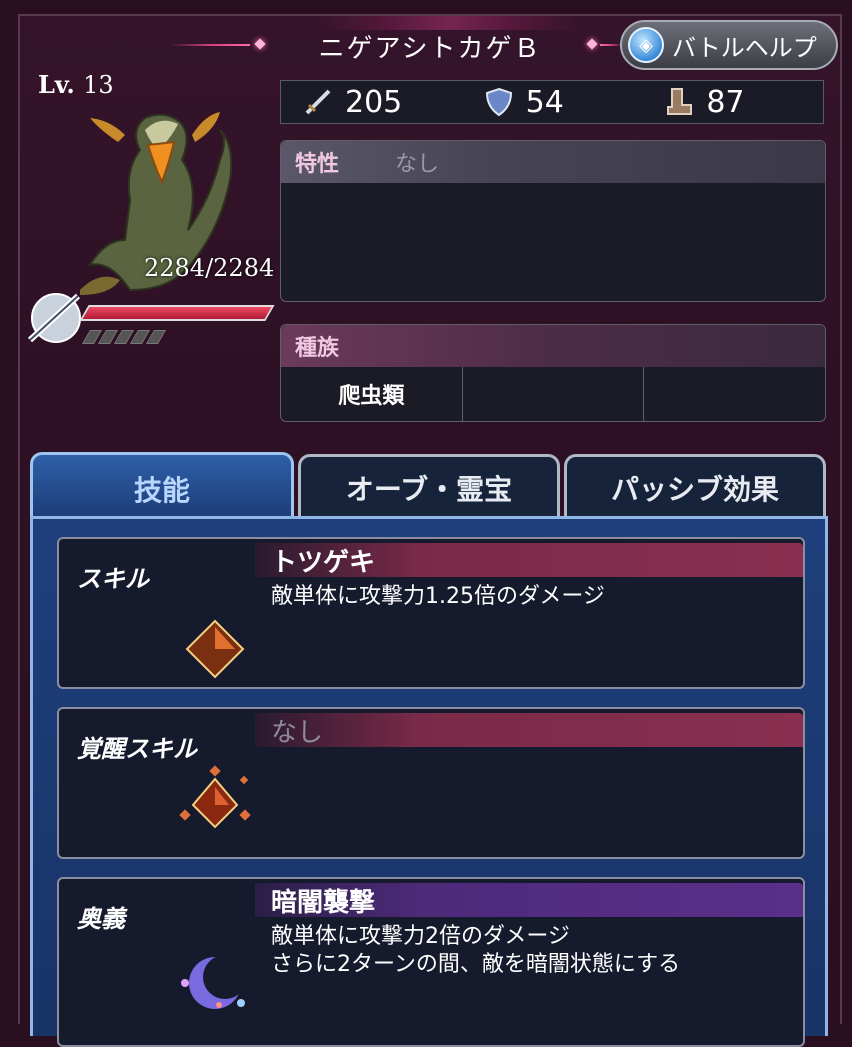 This screenshot has height=1047, width=852. I want to click on defense-stat: 54, so click(552, 102).